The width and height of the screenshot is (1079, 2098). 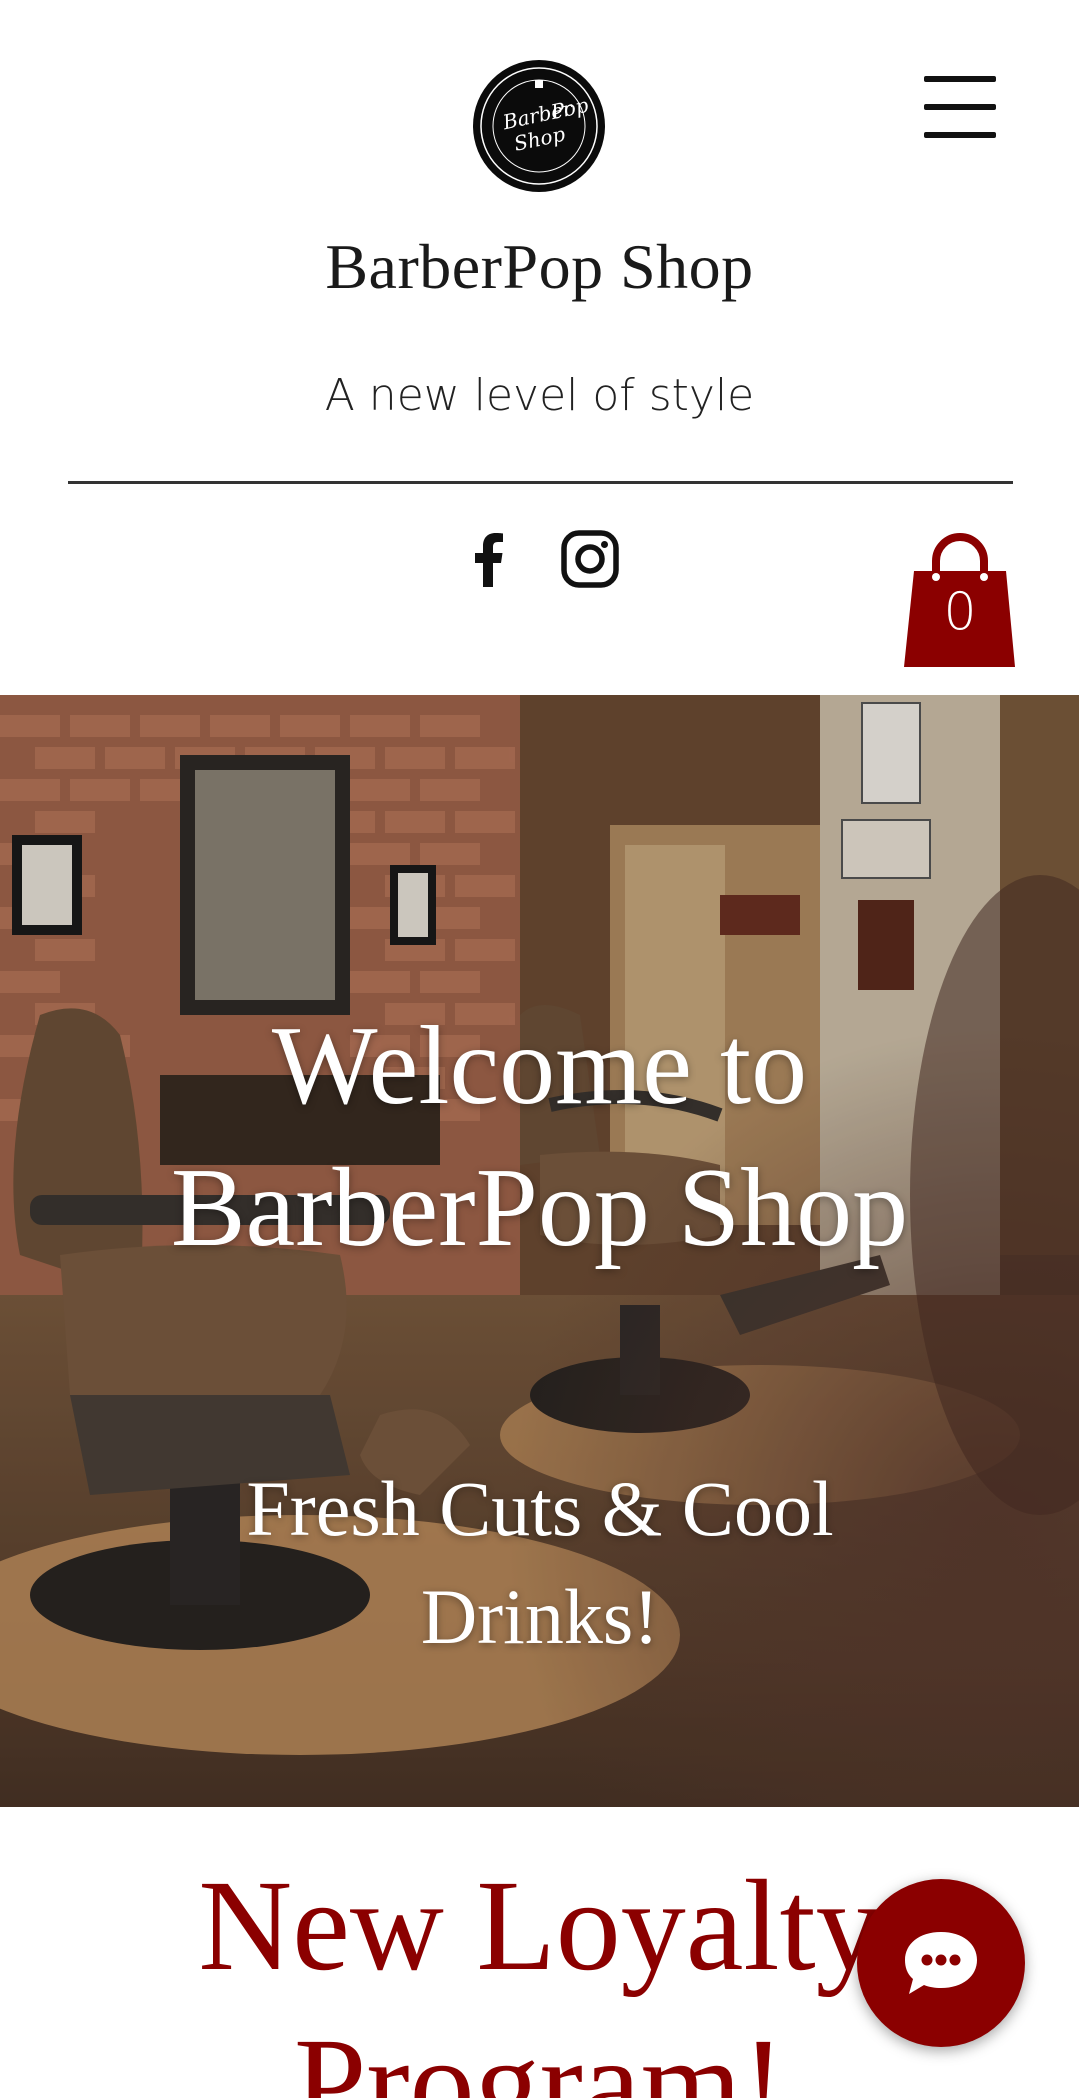 What do you see at coordinates (959, 110) in the screenshot?
I see `hamburger-menu-icon` at bounding box center [959, 110].